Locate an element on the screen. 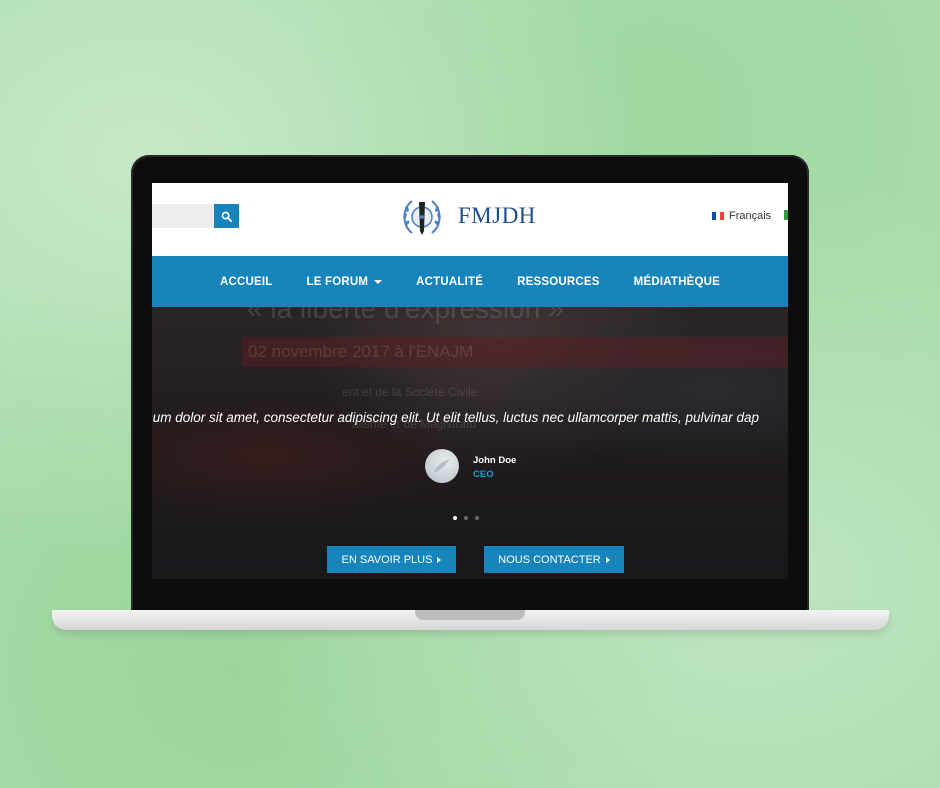  avatar-placeholder-icon is located at coordinates (442, 466).